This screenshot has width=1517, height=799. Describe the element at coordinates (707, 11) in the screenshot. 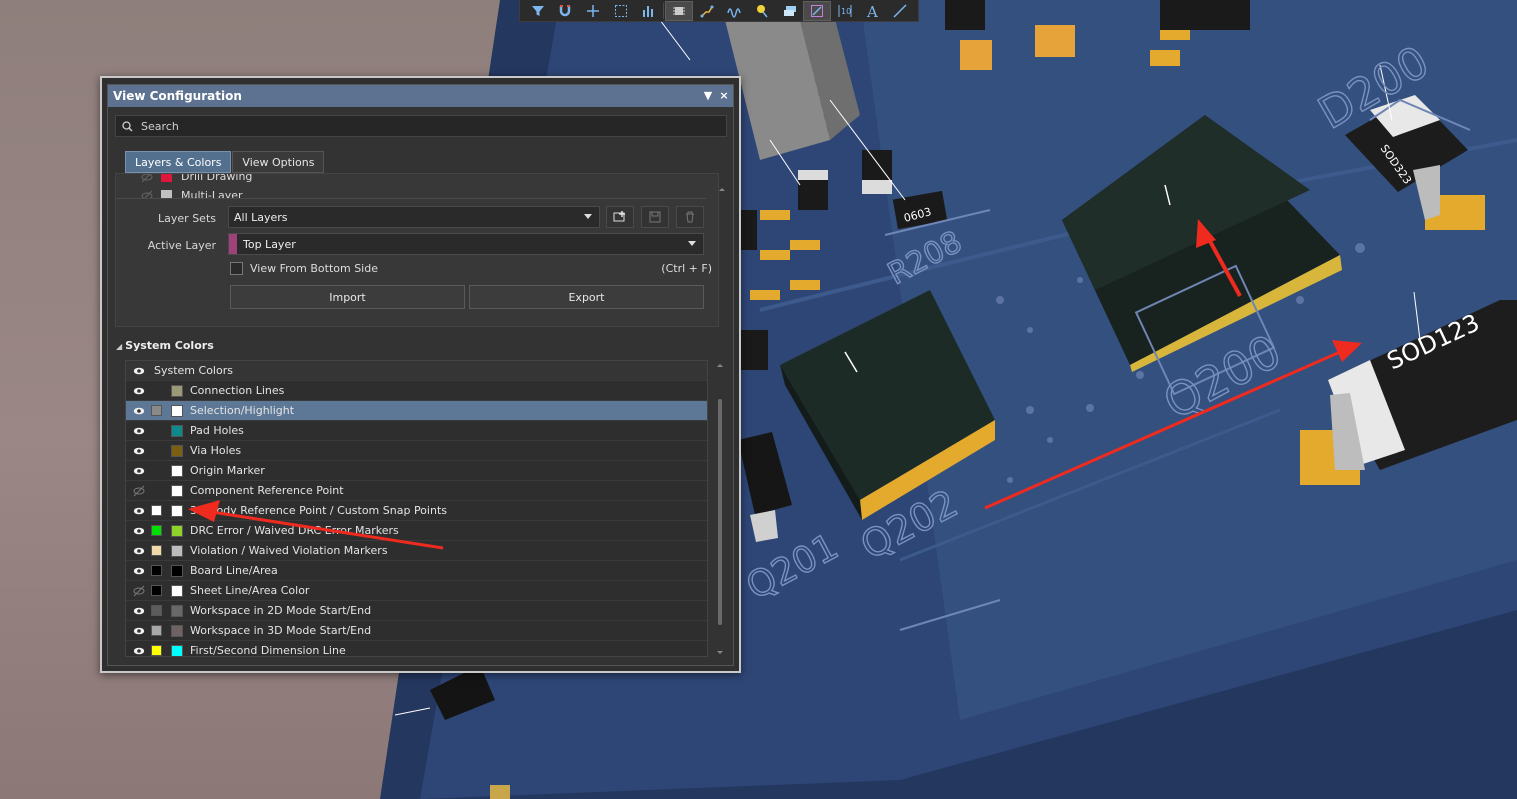

I see `route-icon` at that location.